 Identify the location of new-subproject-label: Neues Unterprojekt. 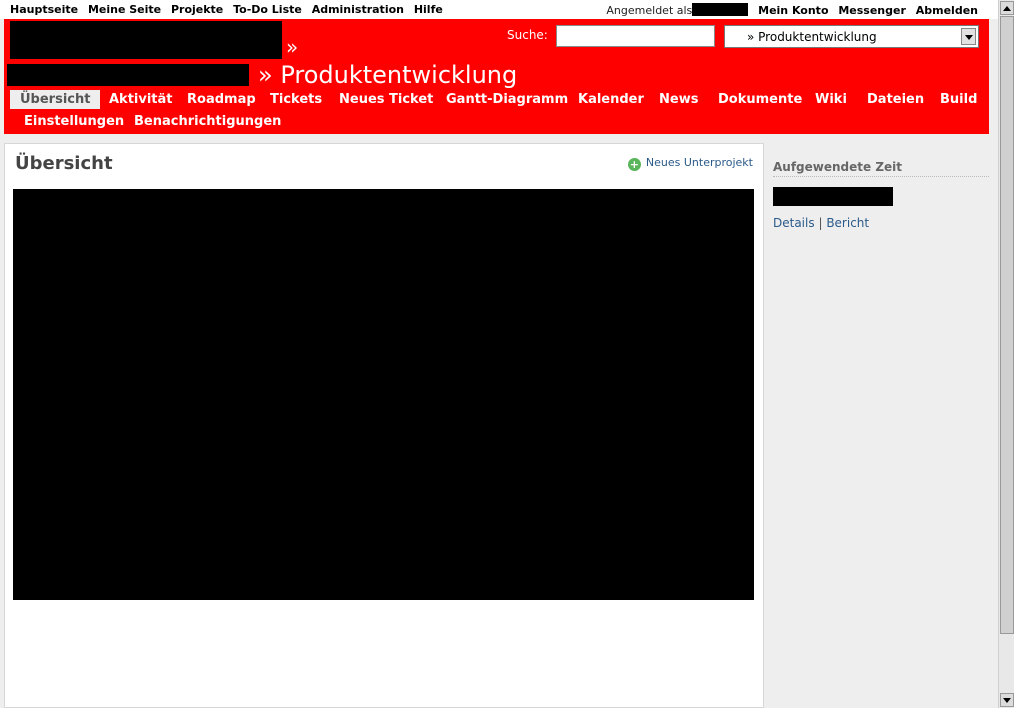
(699, 162).